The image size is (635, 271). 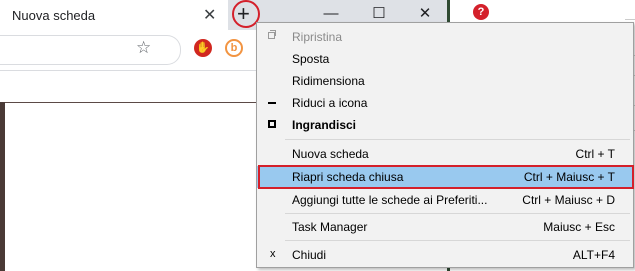 What do you see at coordinates (54, 15) in the screenshot?
I see `tab-title: Nuova scheda` at bounding box center [54, 15].